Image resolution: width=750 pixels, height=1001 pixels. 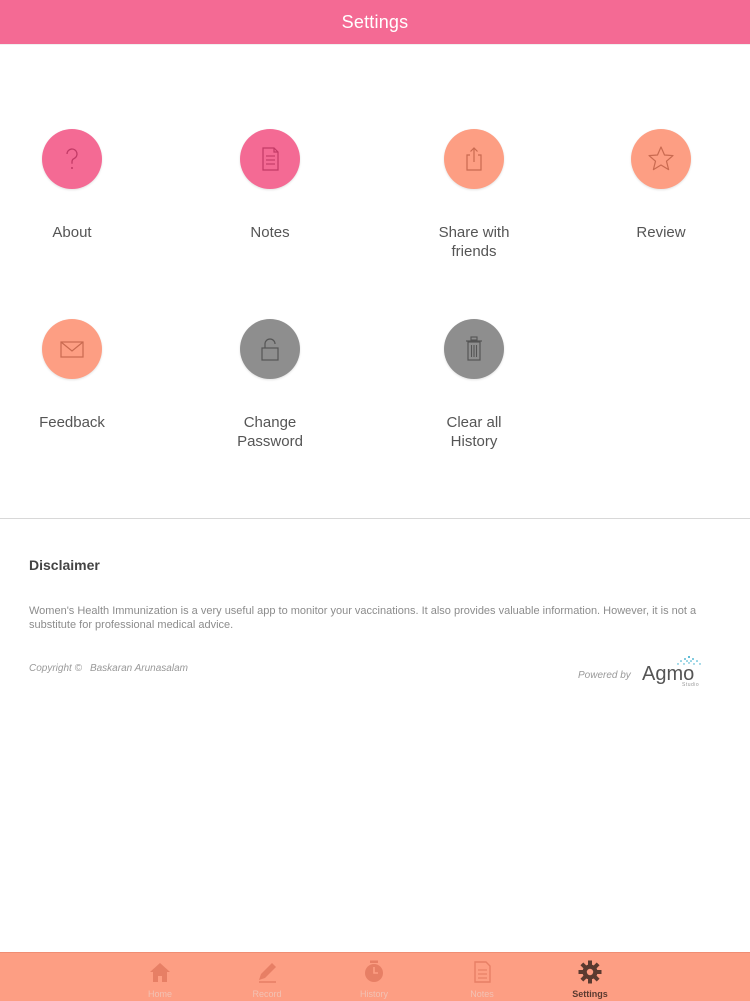 I want to click on review-tile: Review, so click(x=661, y=185).